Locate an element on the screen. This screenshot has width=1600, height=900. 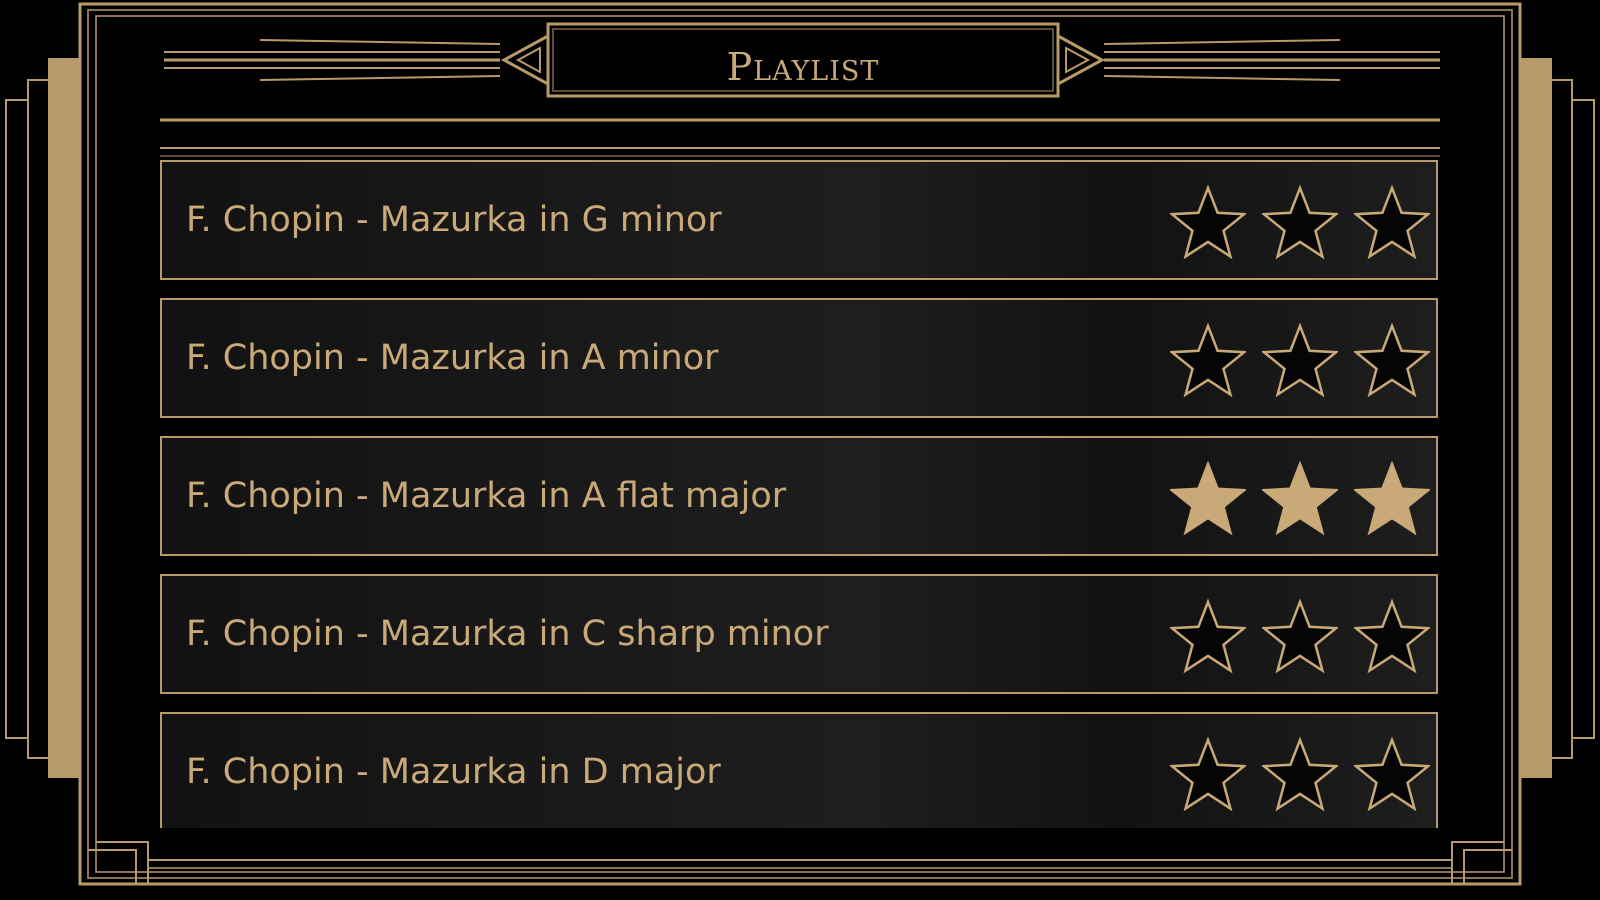
track-title: F. Chopin - Mazurka in C sharp minor is located at coordinates (507, 634).